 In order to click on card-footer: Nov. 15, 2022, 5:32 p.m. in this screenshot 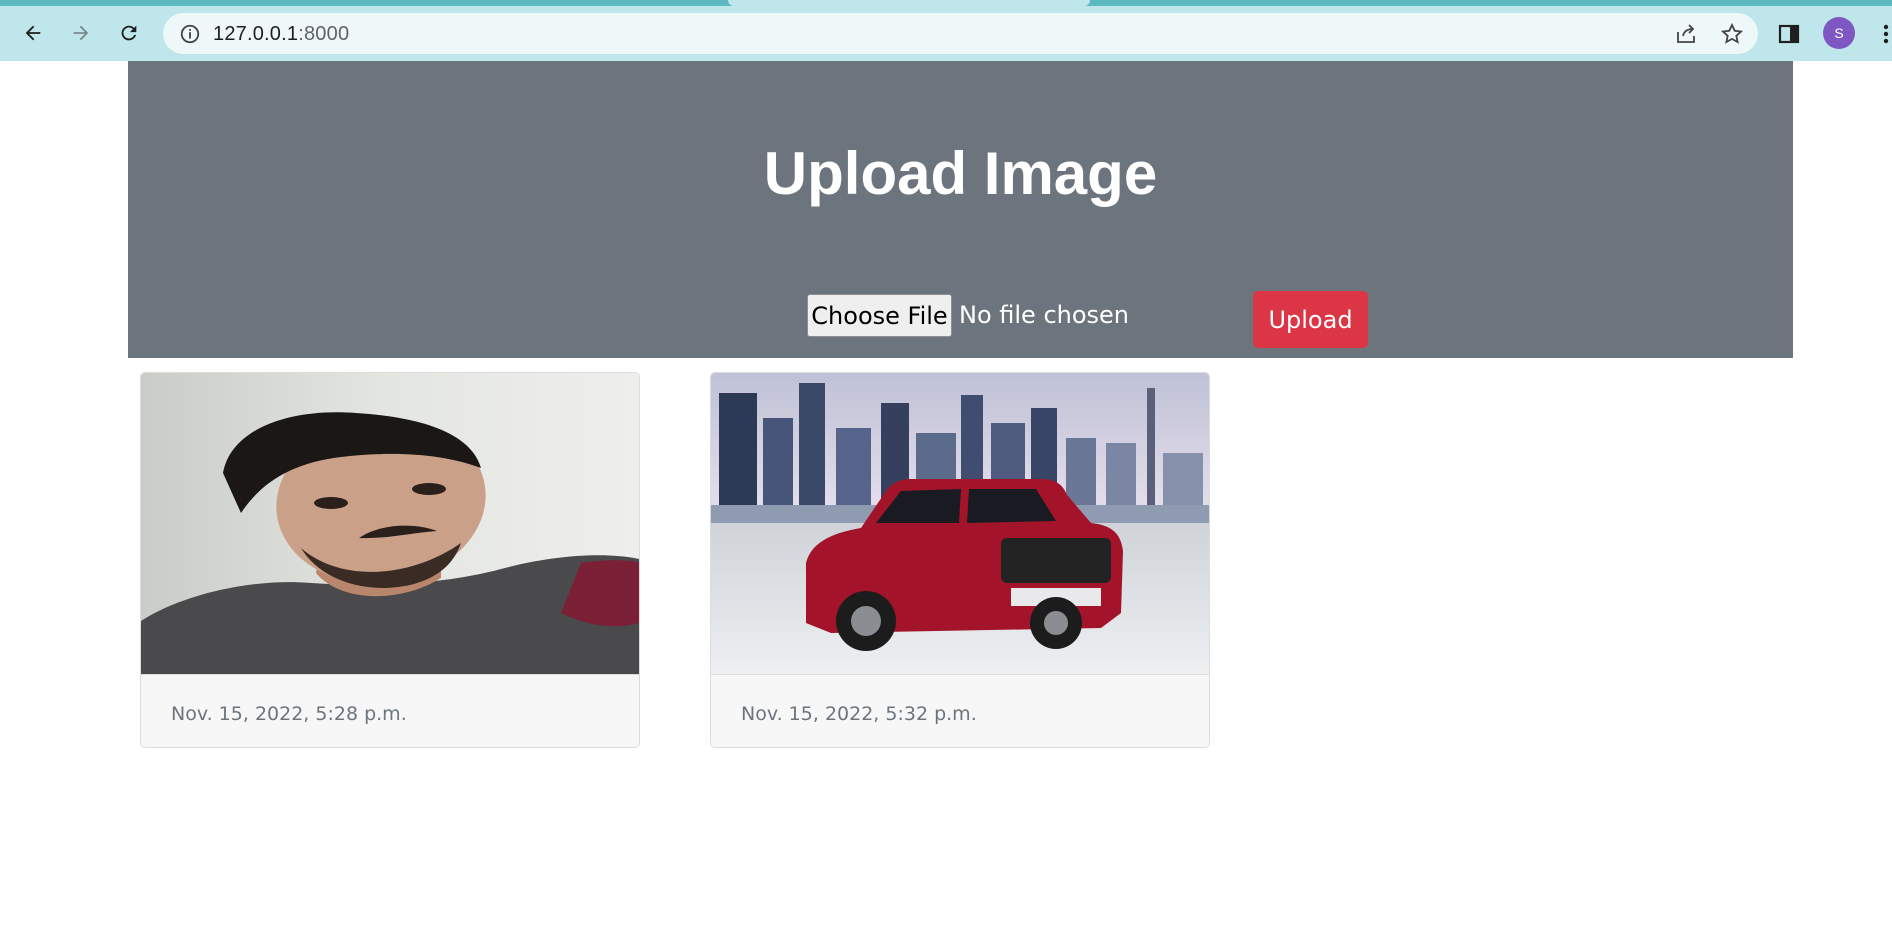, I will do `click(960, 710)`.